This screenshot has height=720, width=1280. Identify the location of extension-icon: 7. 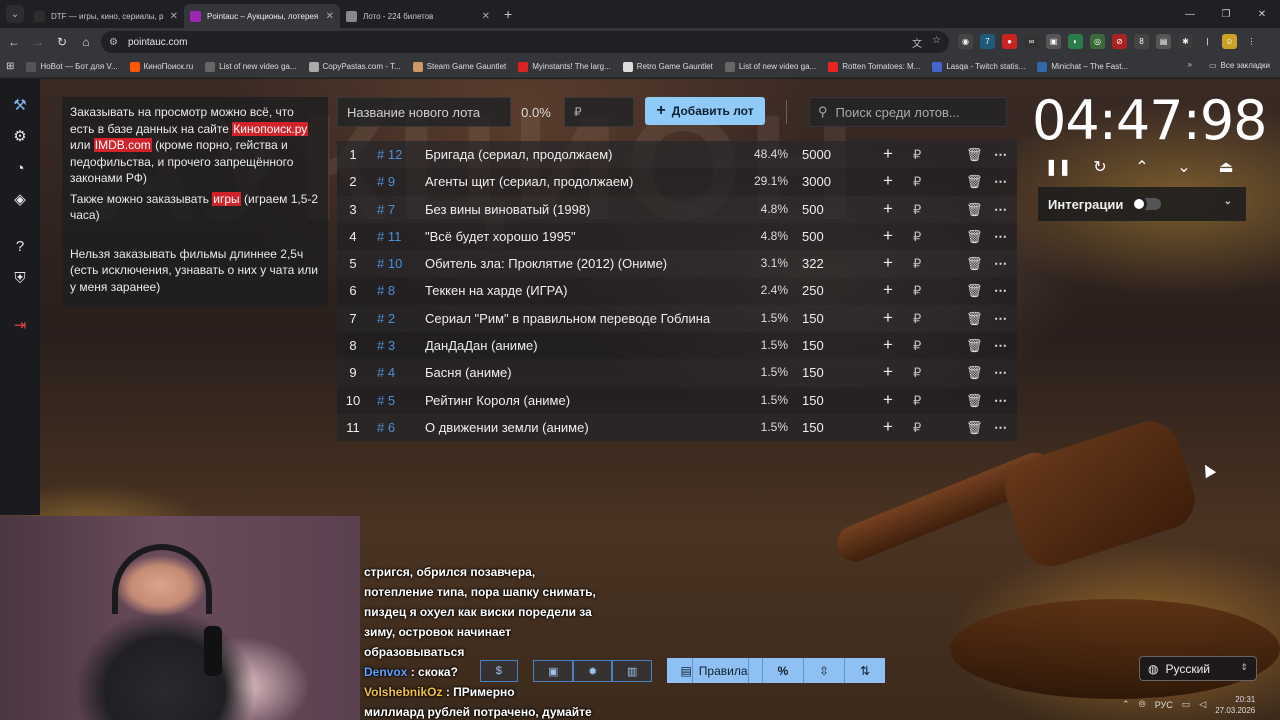
(987, 41).